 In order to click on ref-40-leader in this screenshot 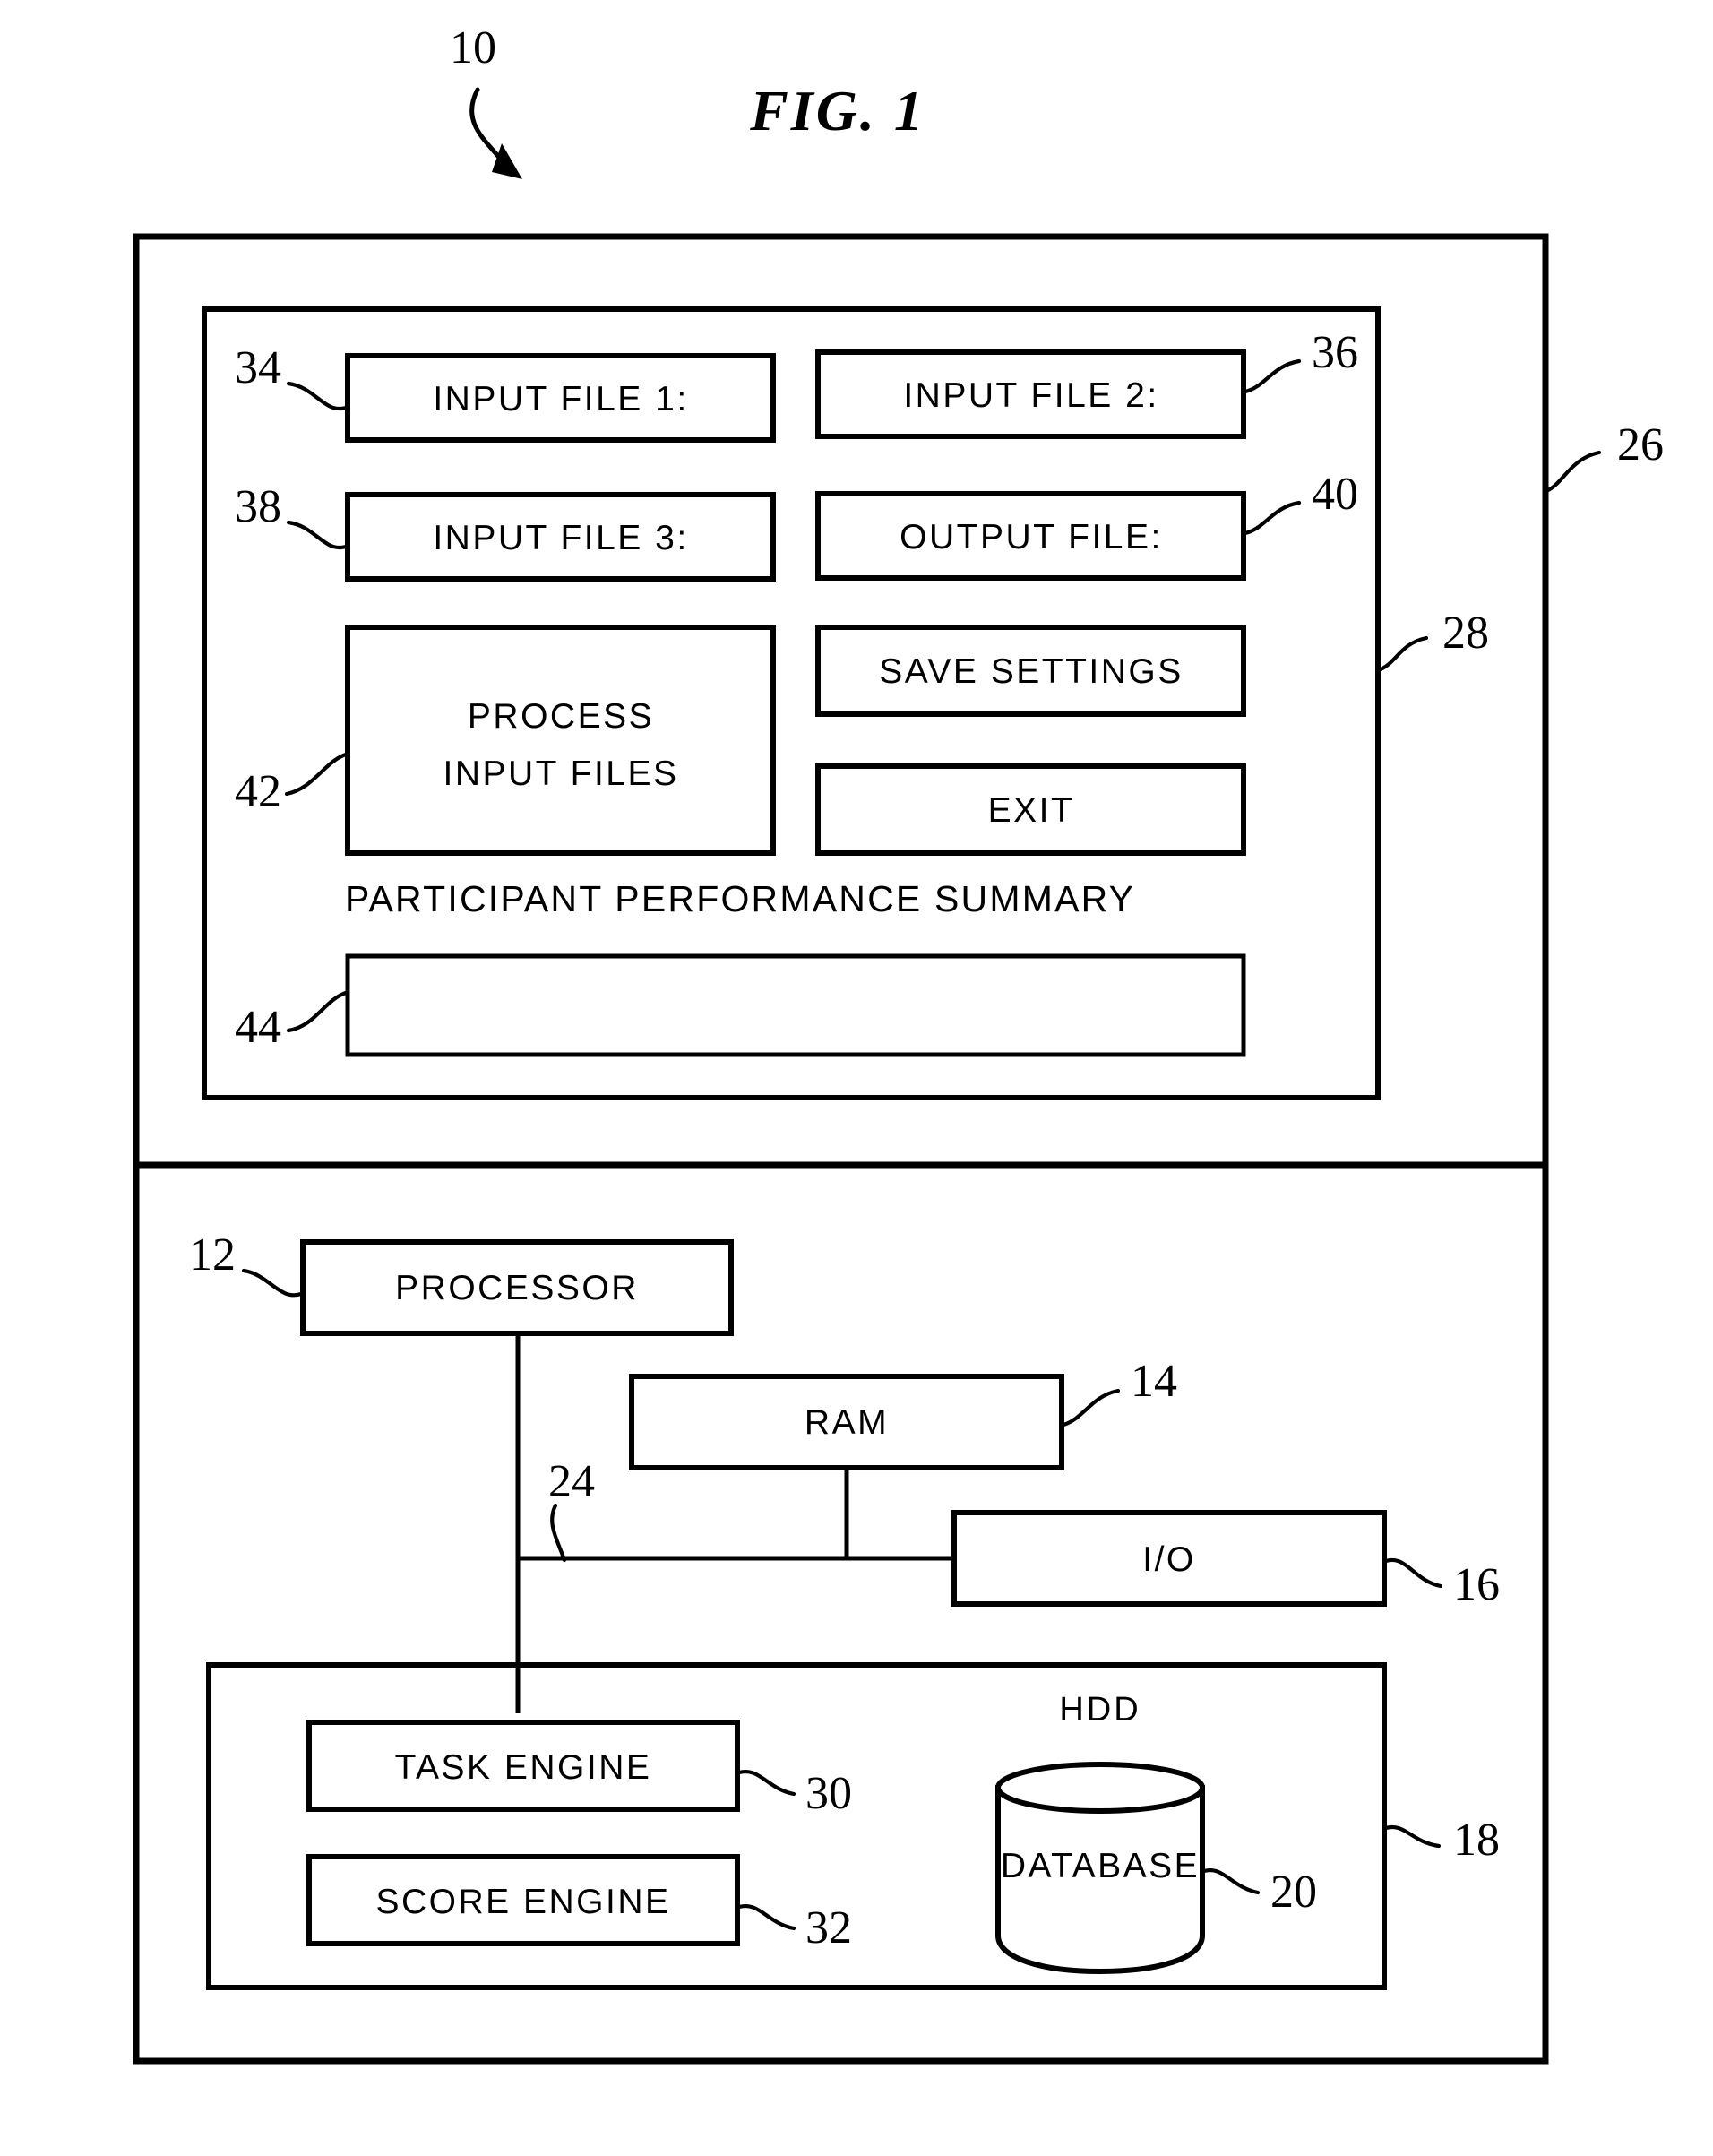, I will do `click(1272, 518)`.